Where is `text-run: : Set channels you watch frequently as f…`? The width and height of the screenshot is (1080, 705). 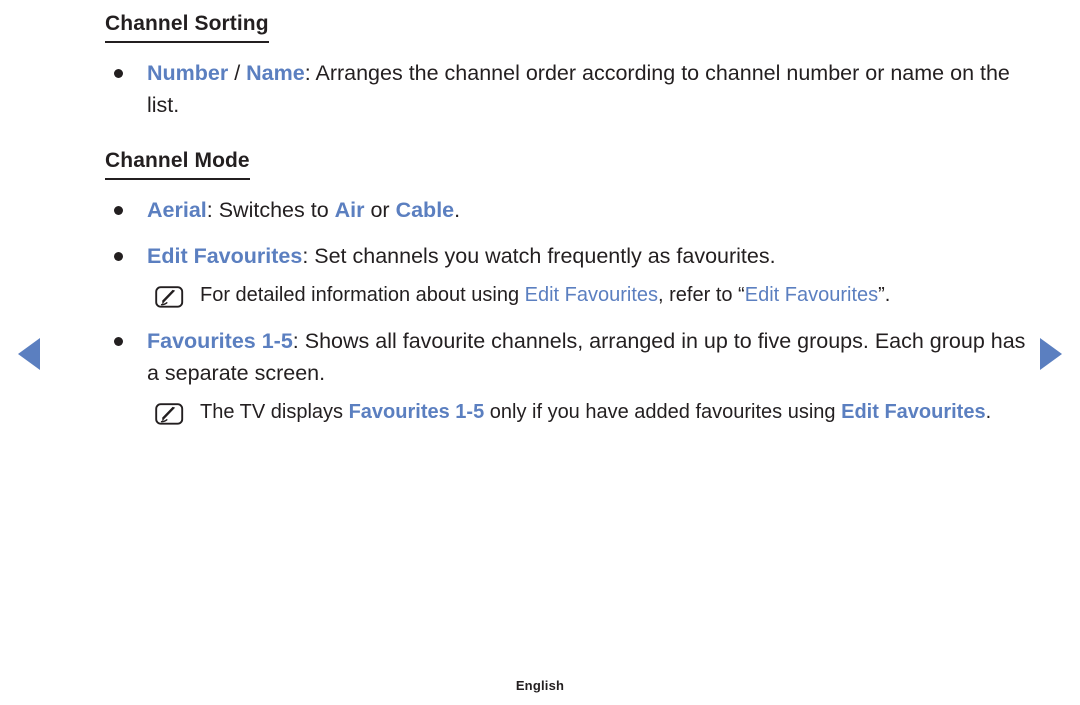 text-run: : Set channels you watch frequently as f… is located at coordinates (539, 256).